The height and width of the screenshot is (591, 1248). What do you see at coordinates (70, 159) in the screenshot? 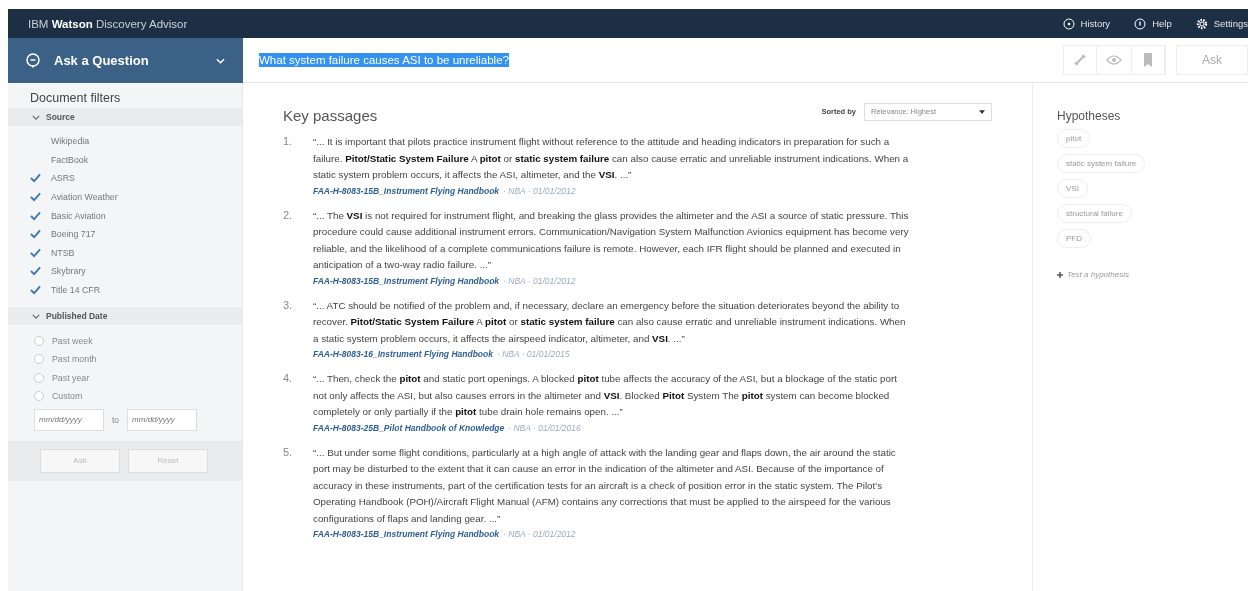
I see `source-label: FactBook` at bounding box center [70, 159].